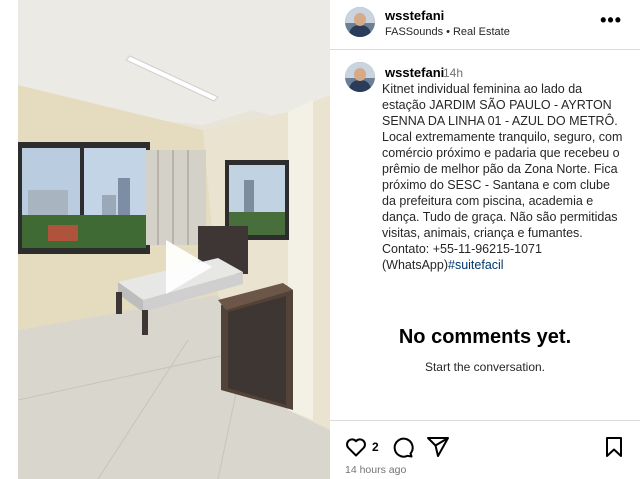 The image size is (640, 479). What do you see at coordinates (485, 337) in the screenshot?
I see `no-comments-title: No comments yet.` at bounding box center [485, 337].